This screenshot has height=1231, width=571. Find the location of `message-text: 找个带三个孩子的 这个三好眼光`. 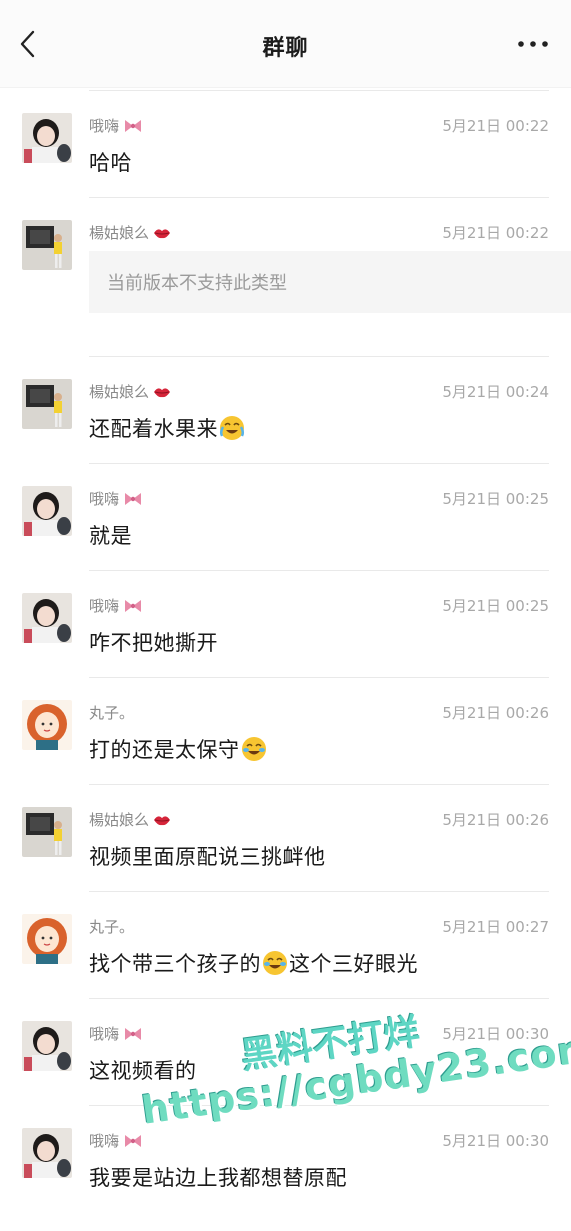

message-text: 找个带三个孩子的 这个三好眼光 is located at coordinates (253, 963).